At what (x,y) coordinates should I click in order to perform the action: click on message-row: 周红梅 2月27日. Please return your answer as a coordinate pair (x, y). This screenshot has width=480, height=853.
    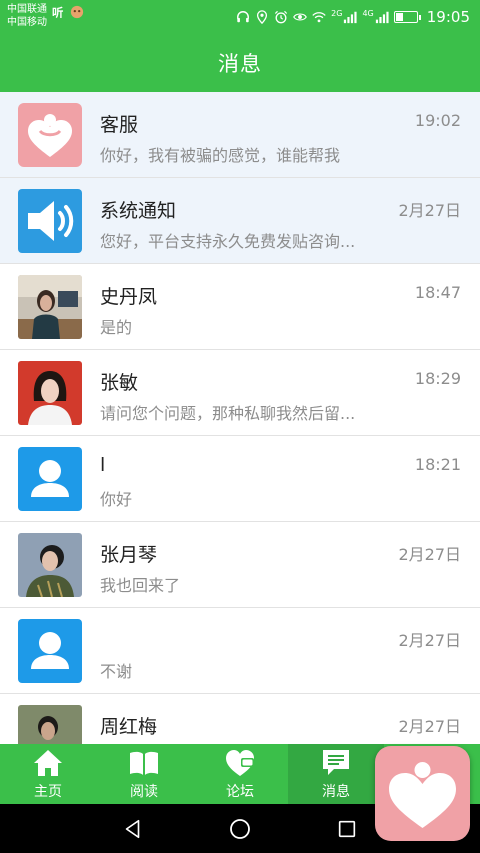
    Looking at the image, I should click on (240, 719).